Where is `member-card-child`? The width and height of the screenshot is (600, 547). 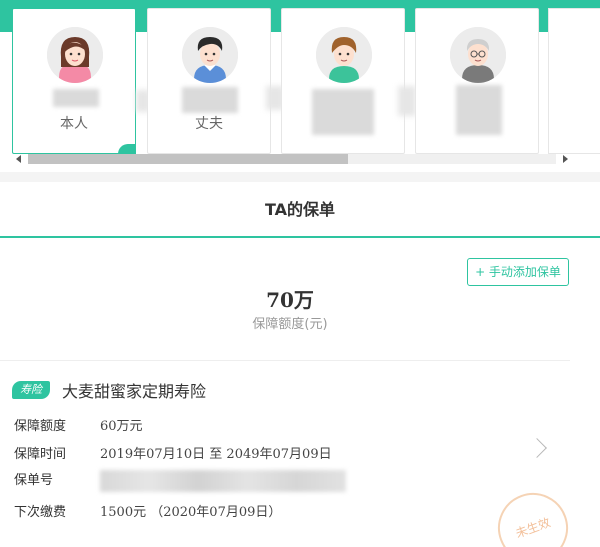 member-card-child is located at coordinates (343, 81).